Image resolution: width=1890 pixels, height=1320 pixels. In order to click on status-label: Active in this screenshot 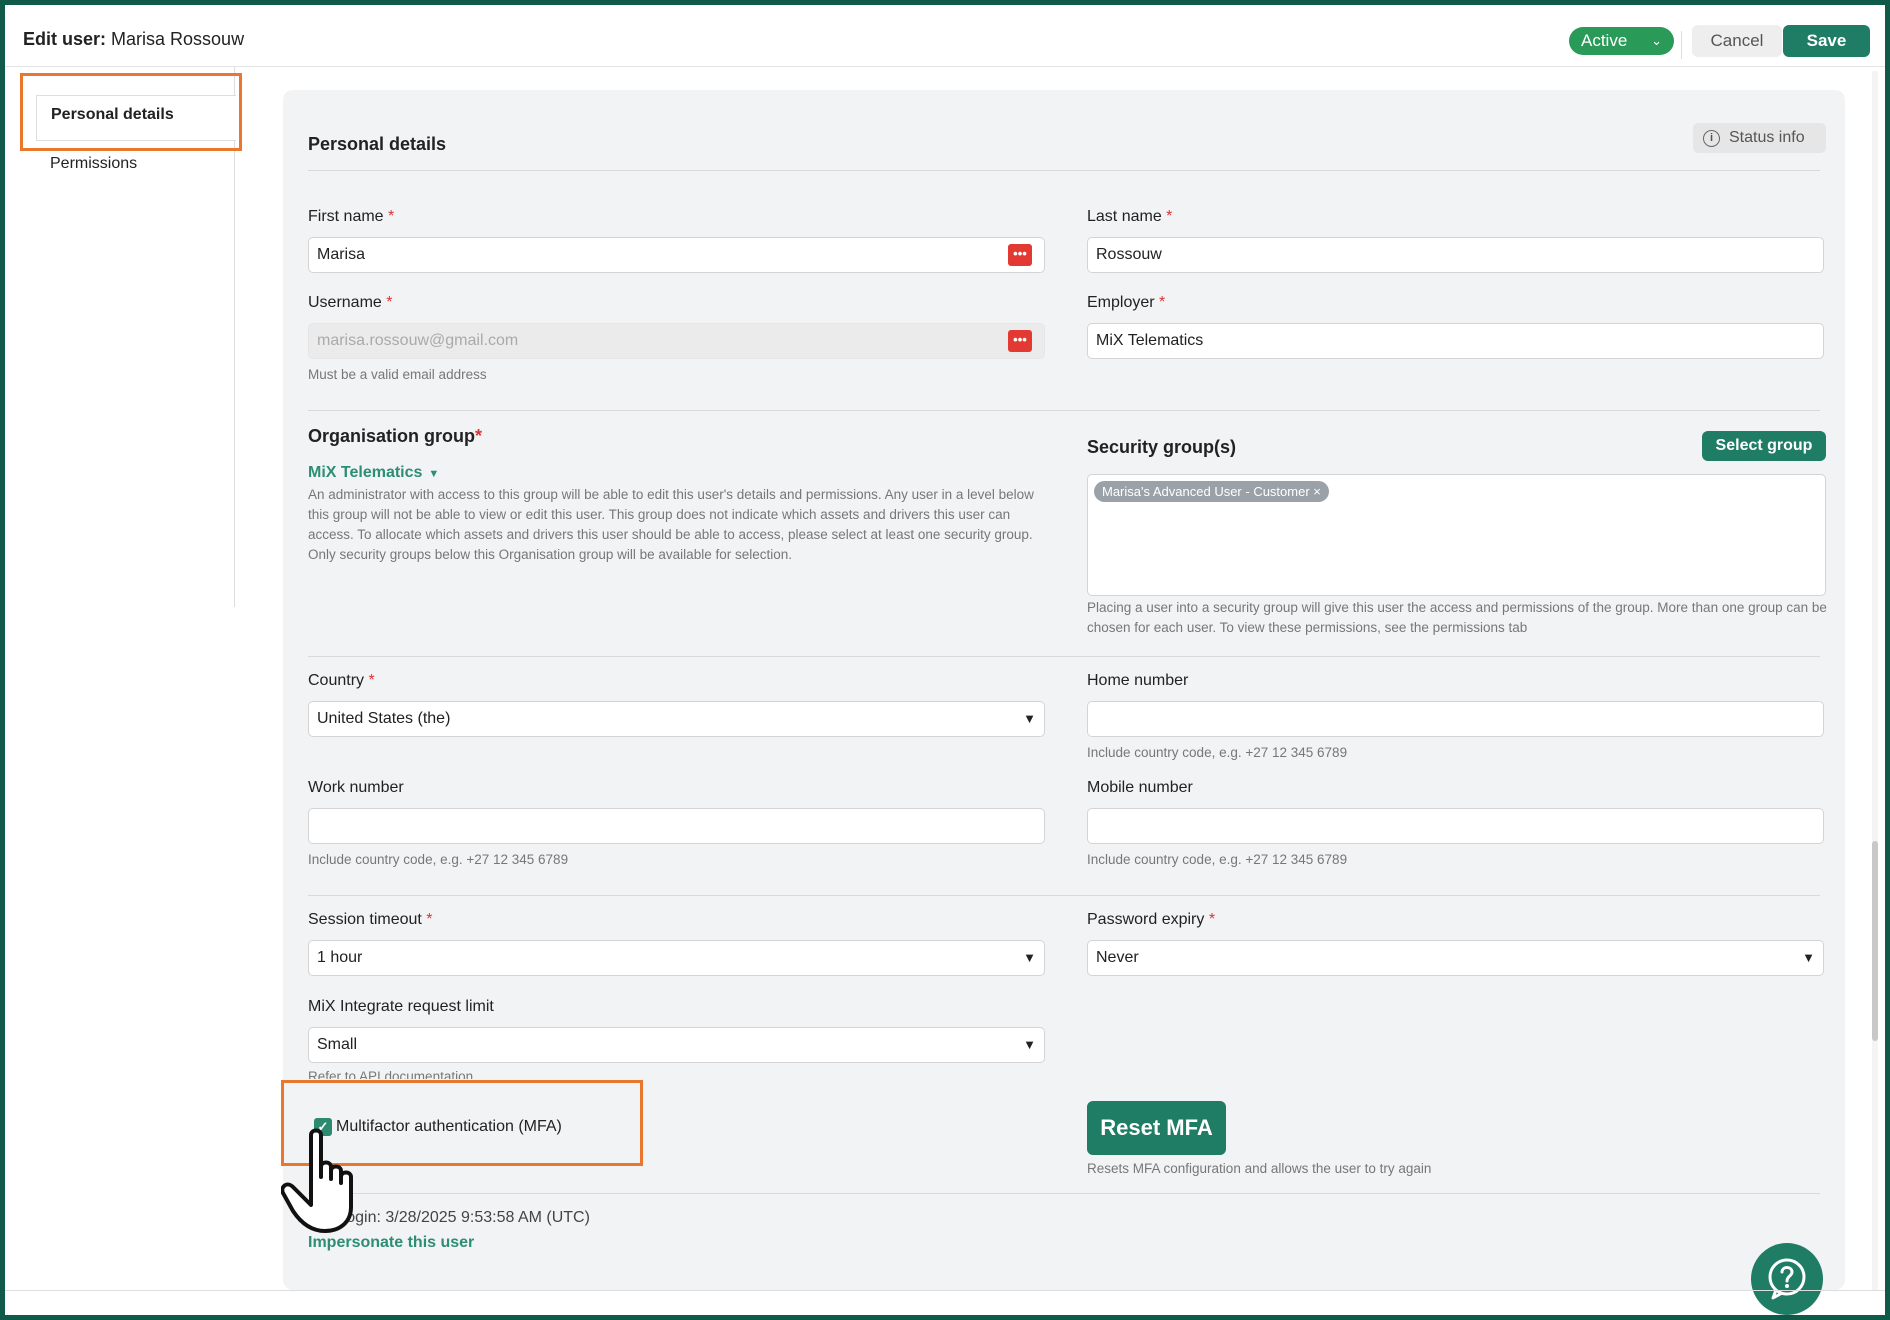, I will do `click(1604, 40)`.